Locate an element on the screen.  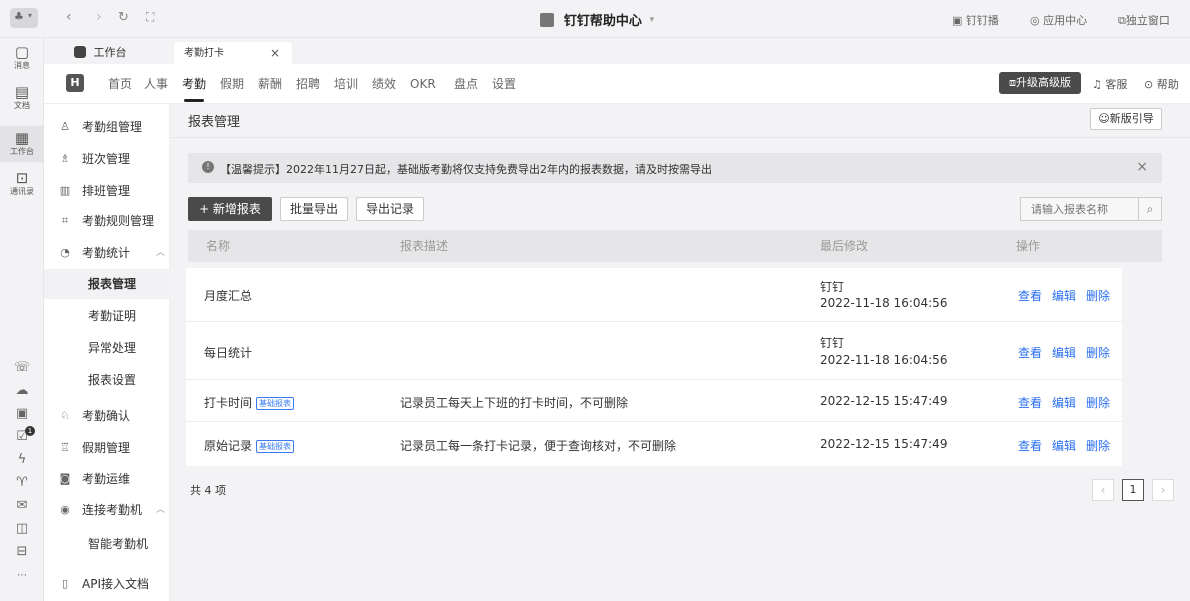
shift-icon: ♗ is located at coordinates (65, 158).